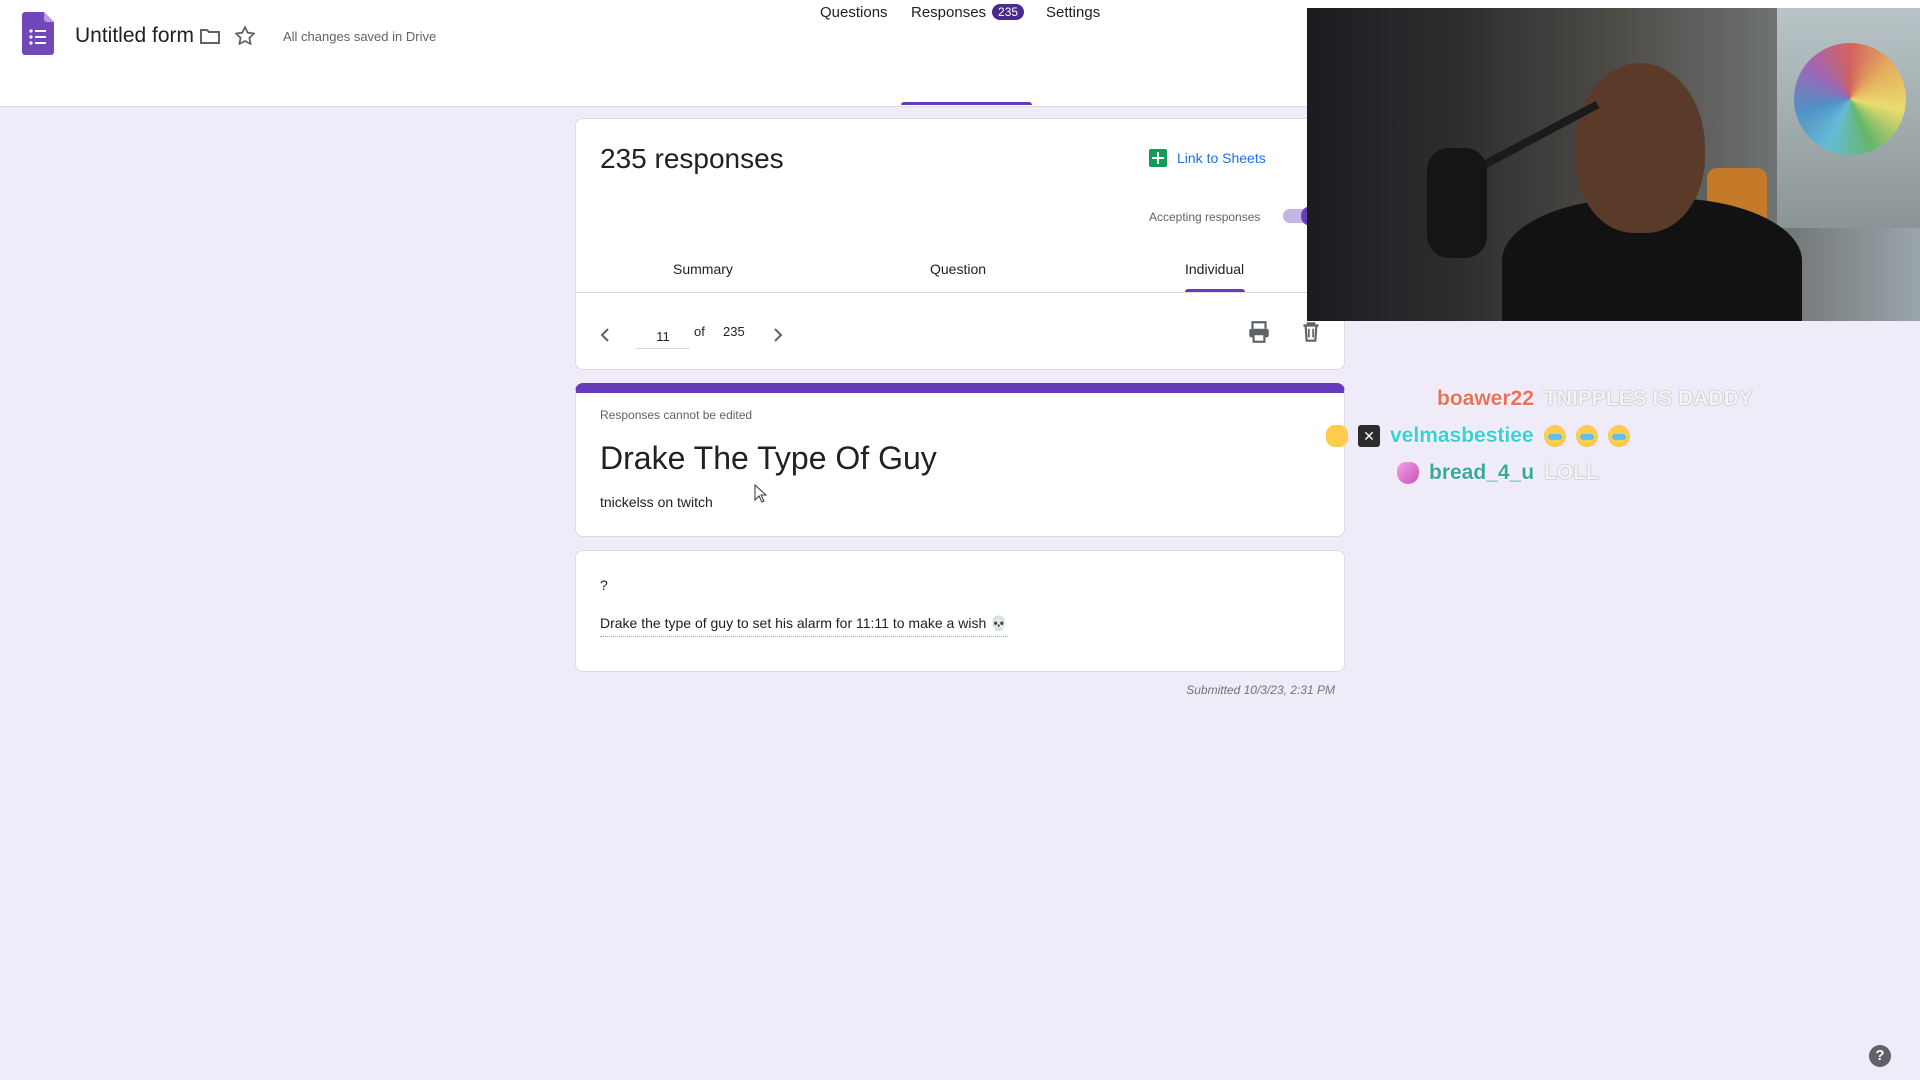  I want to click on chat-username: boawer22, so click(1485, 398).